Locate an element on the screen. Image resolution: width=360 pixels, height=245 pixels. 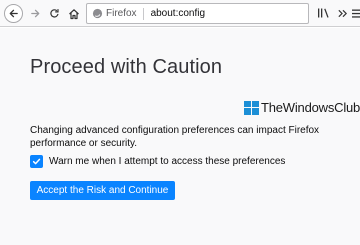
url-text: about:config is located at coordinates (178, 13).